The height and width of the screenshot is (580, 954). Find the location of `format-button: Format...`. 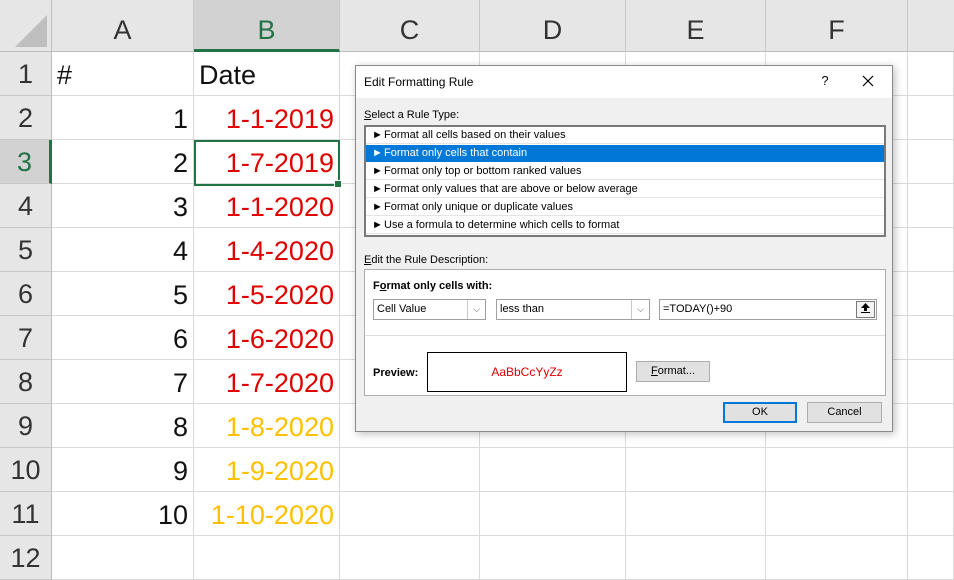

format-button: Format... is located at coordinates (673, 371).